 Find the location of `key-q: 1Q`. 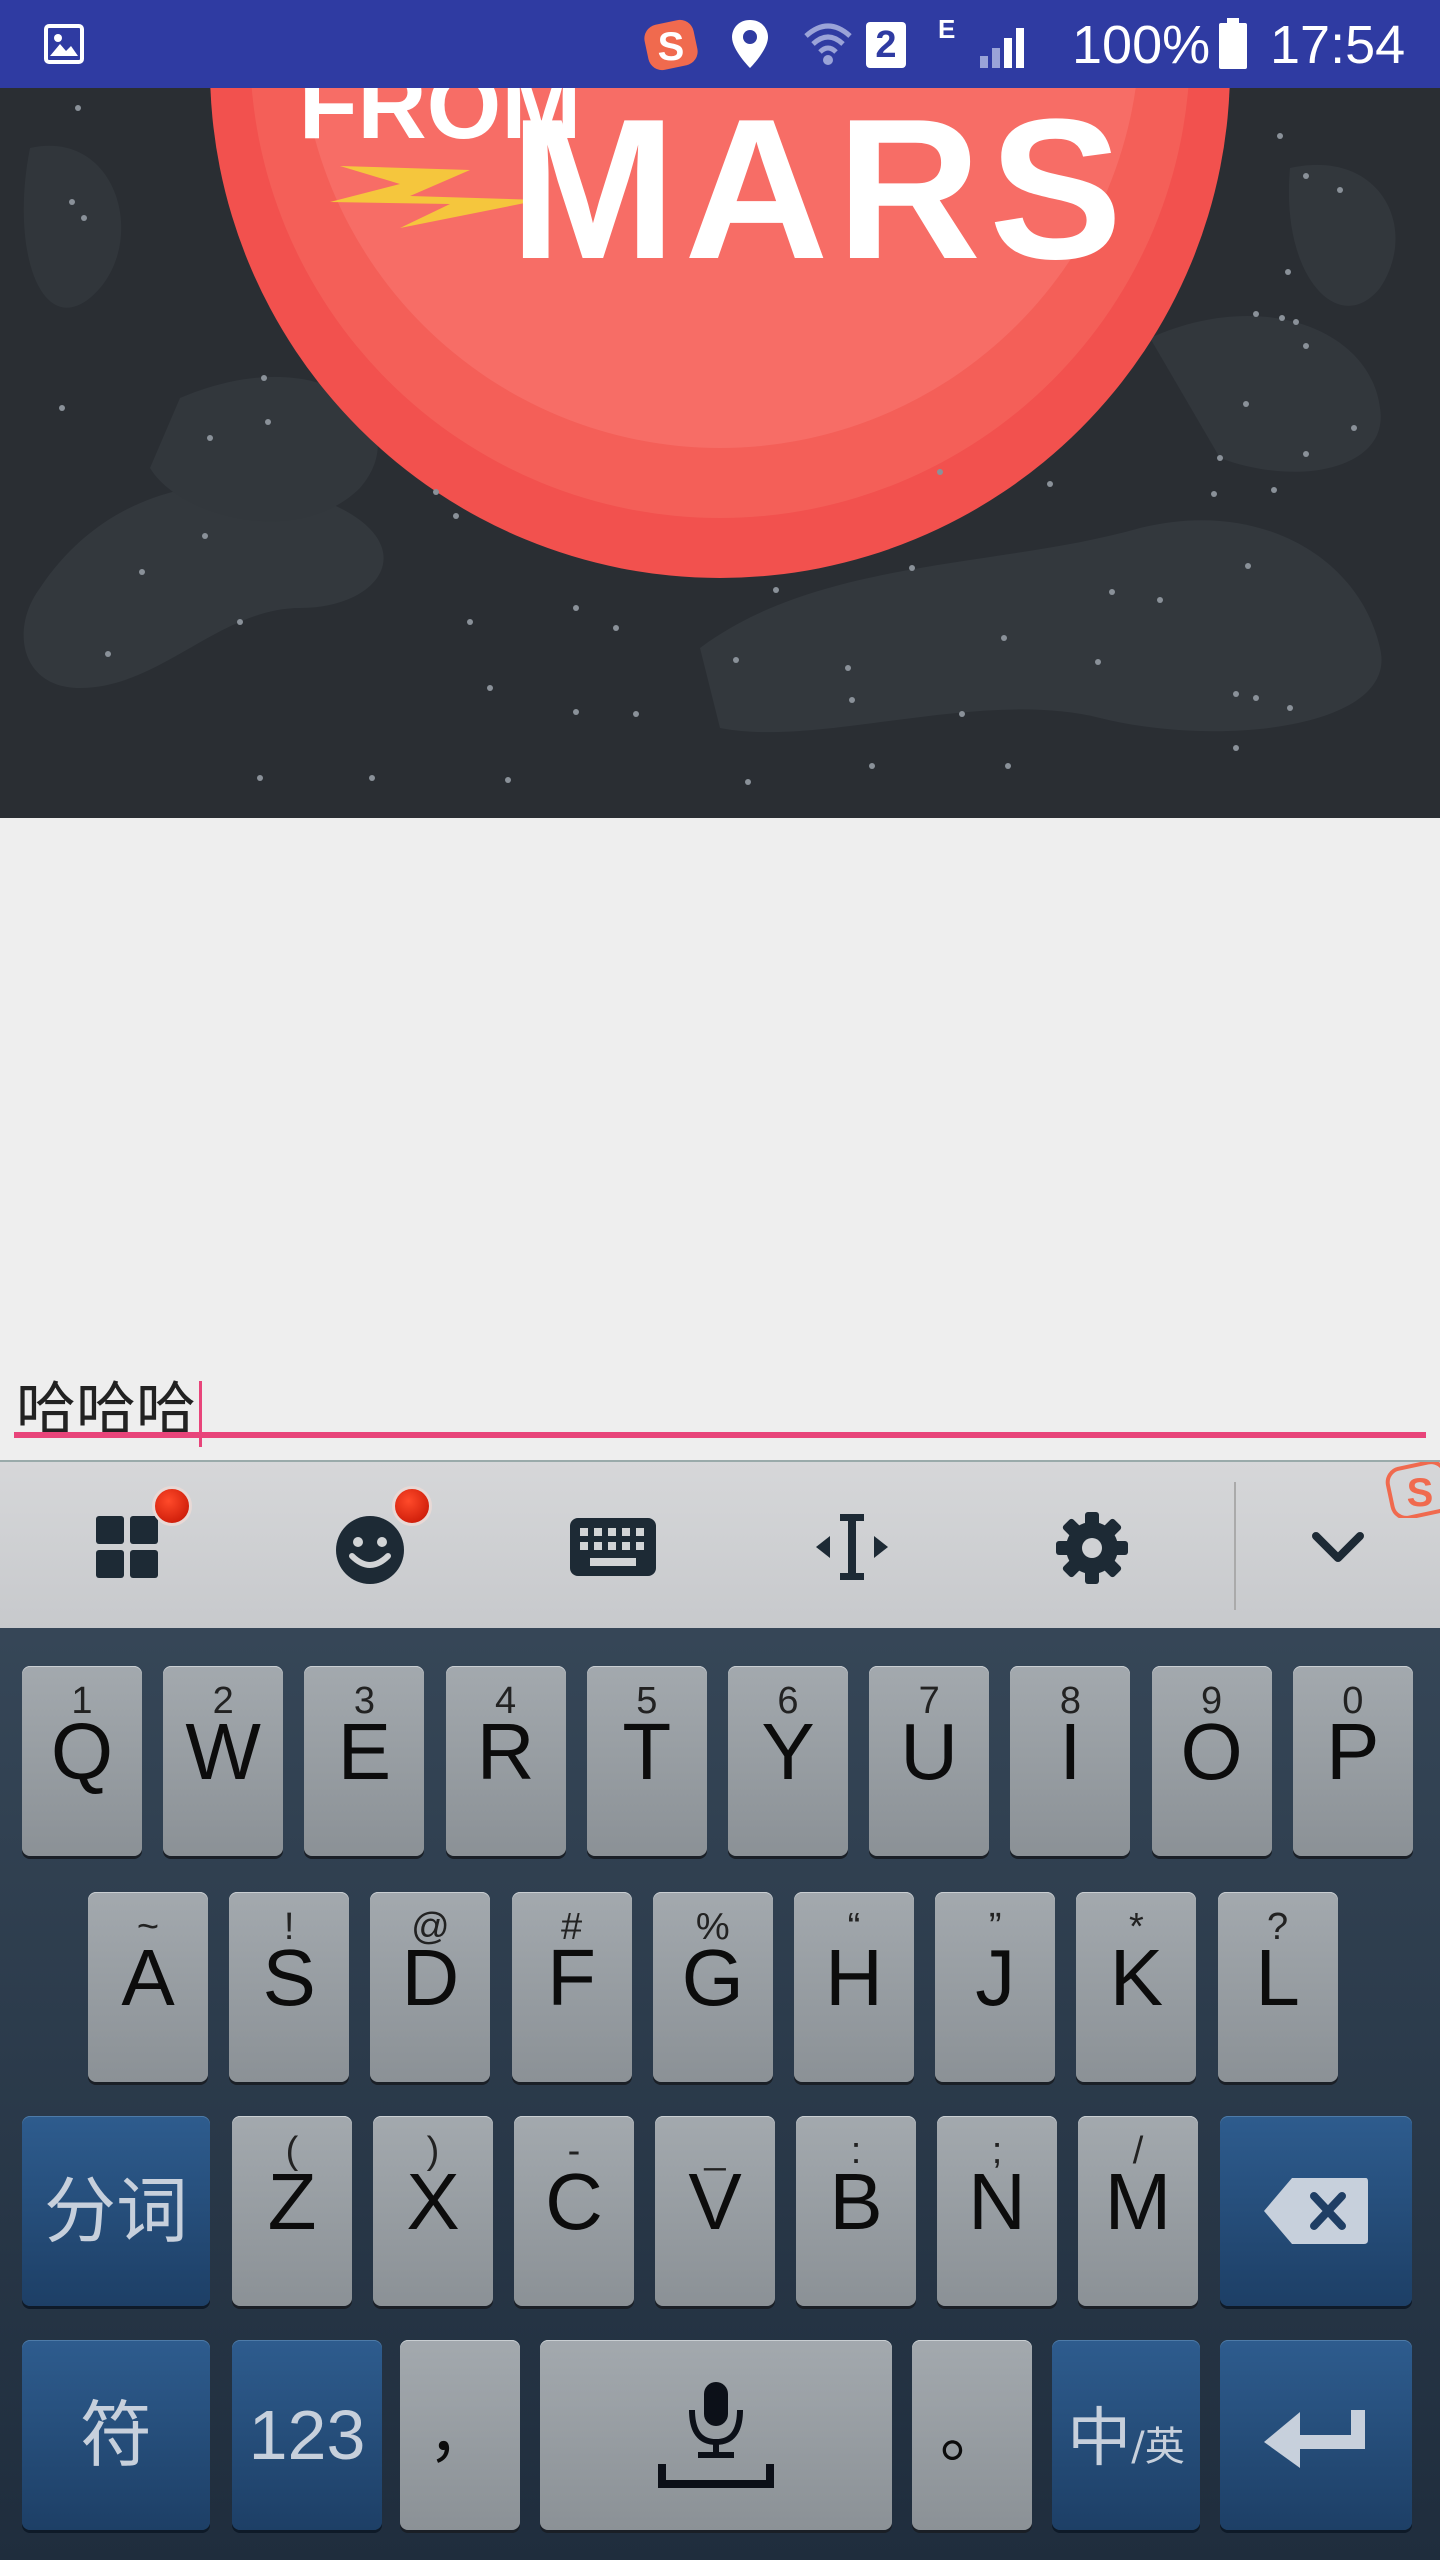

key-q: 1Q is located at coordinates (82, 1761).